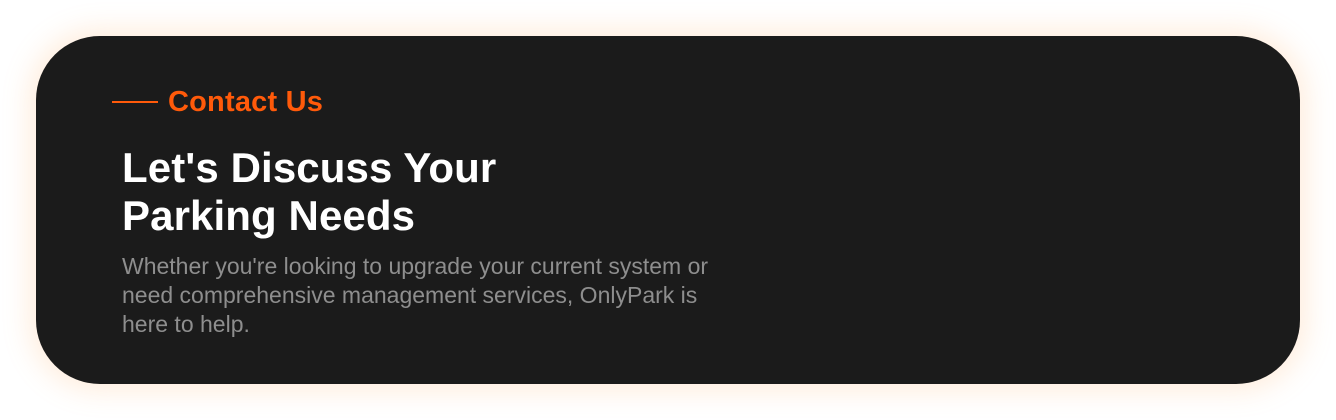 The image size is (1336, 420). What do you see at coordinates (135, 102) in the screenshot?
I see `eyebrow-accent-line` at bounding box center [135, 102].